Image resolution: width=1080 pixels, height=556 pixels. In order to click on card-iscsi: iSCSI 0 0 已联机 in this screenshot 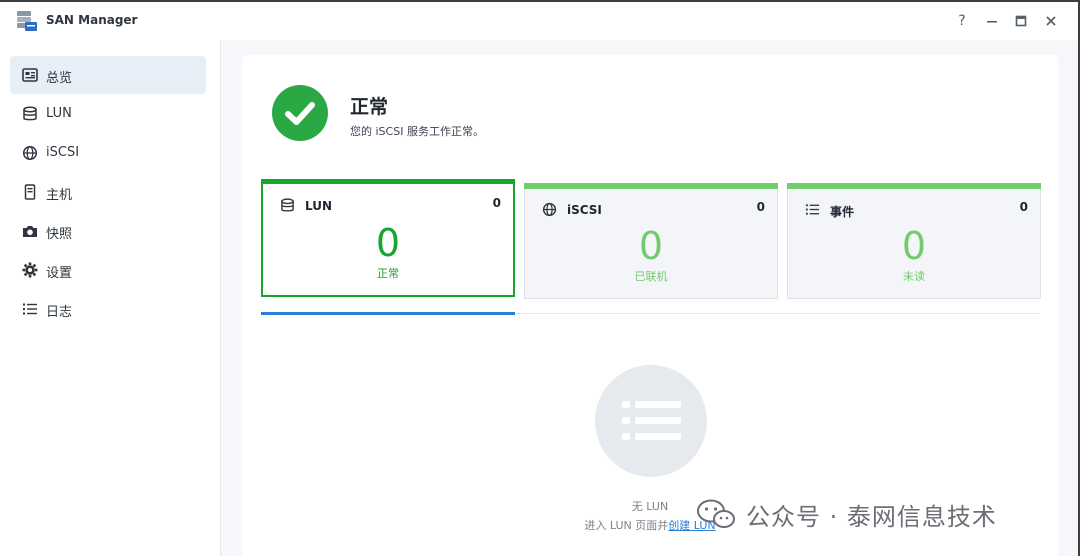, I will do `click(651, 241)`.